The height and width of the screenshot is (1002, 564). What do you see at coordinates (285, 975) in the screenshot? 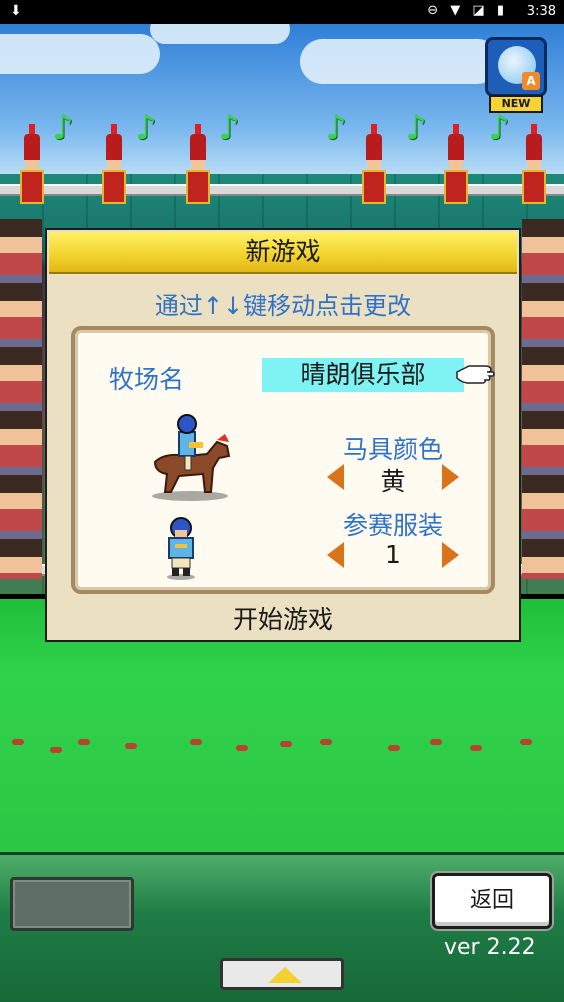
I see `up-arrow-icon` at bounding box center [285, 975].